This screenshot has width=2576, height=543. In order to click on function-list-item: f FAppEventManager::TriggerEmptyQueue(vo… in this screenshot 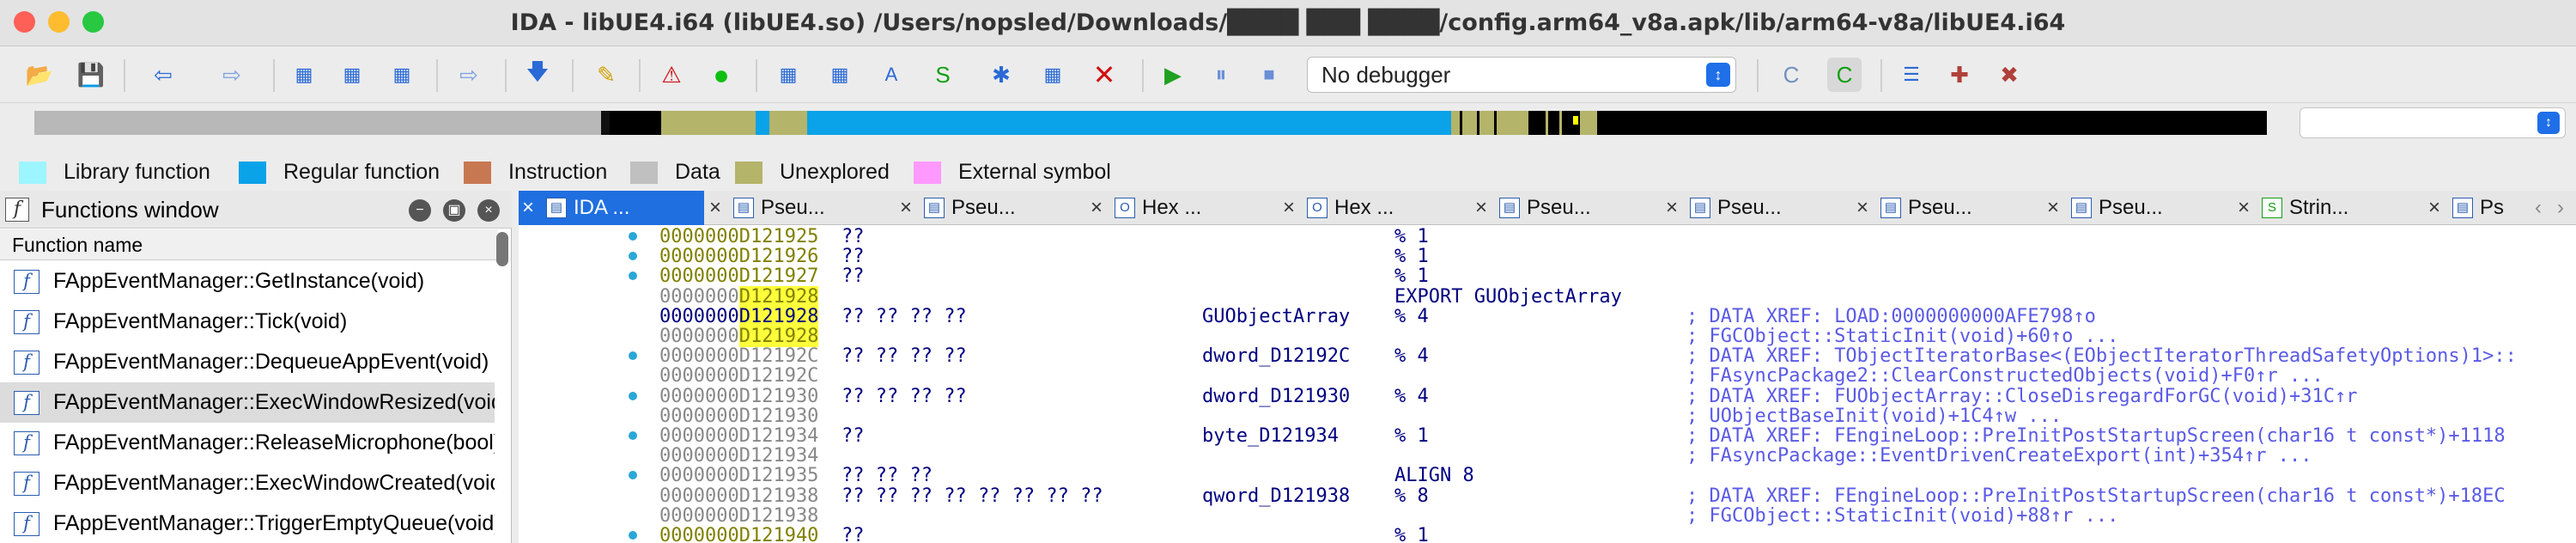, I will do `click(248, 523)`.